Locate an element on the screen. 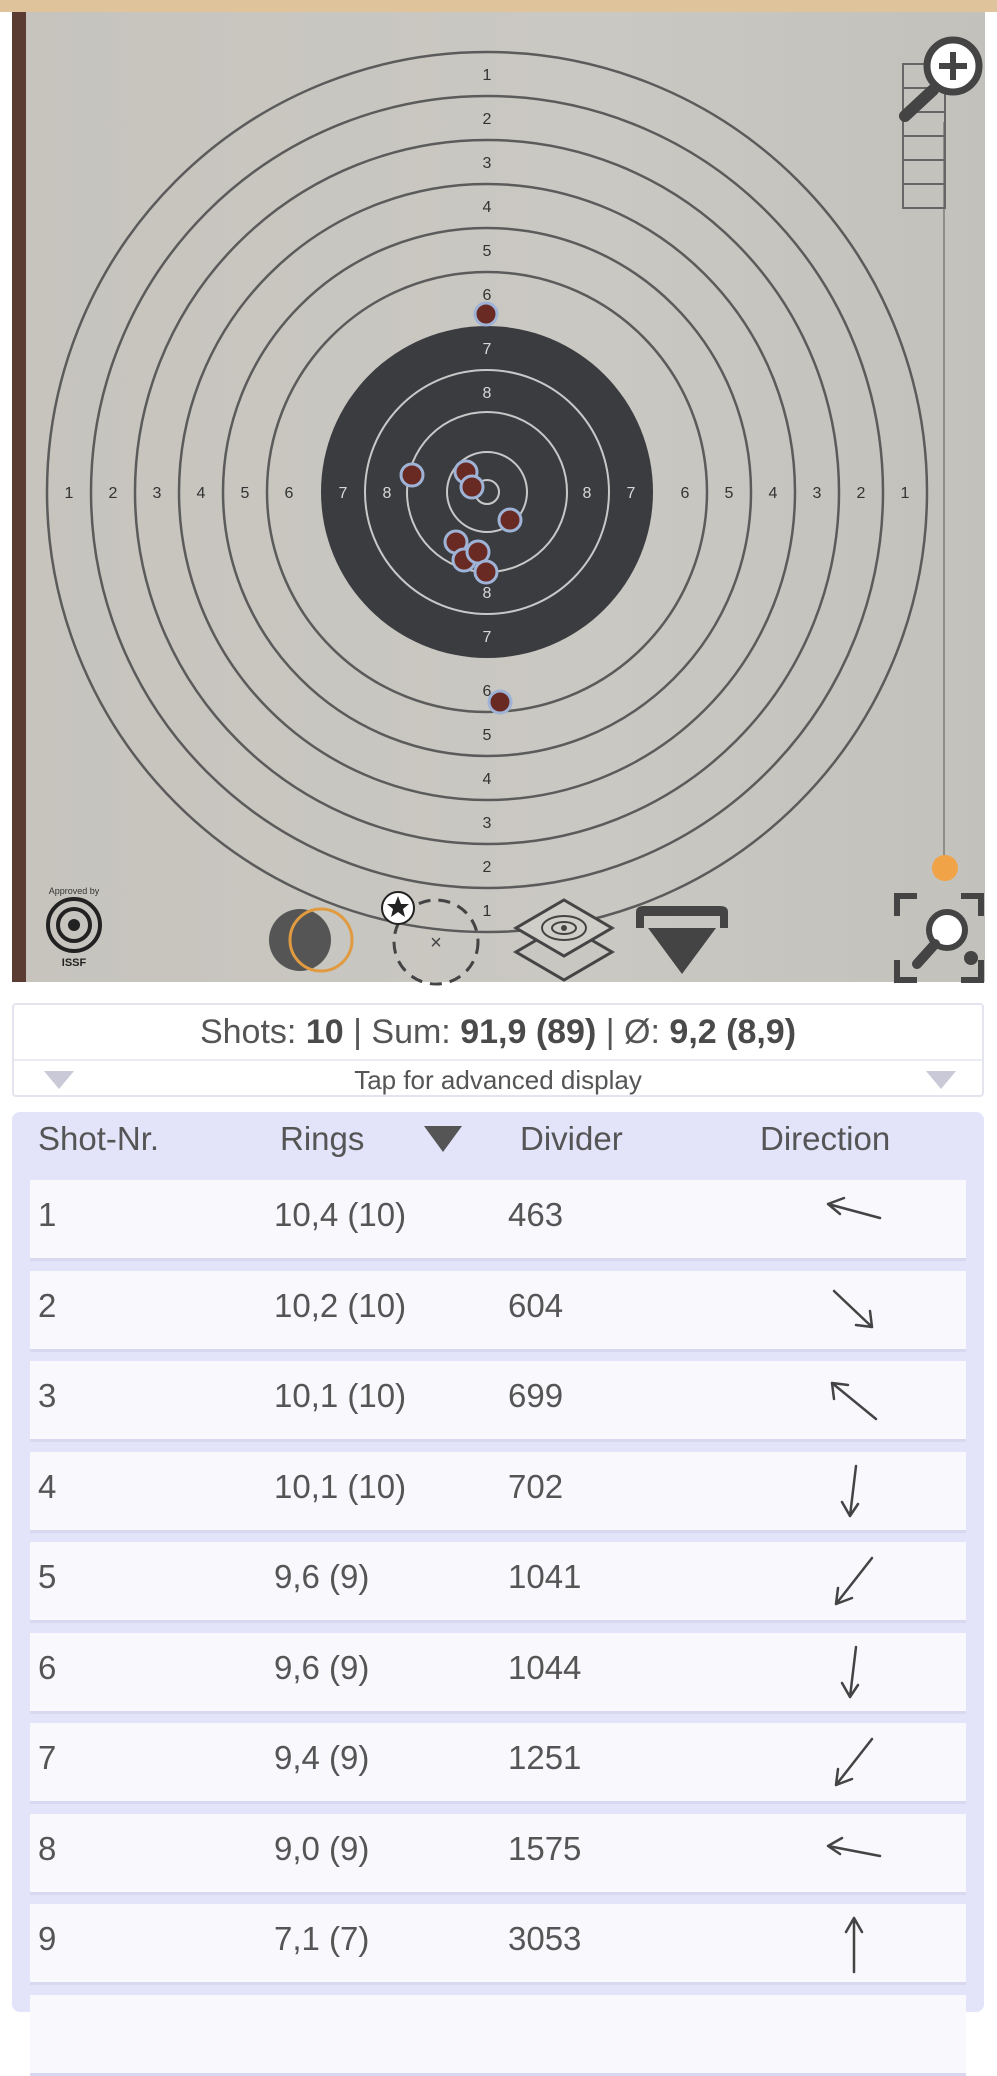 This screenshot has width=997, height=2076. table-row: 7 9,4 (9) 1251 is located at coordinates (498, 1763).